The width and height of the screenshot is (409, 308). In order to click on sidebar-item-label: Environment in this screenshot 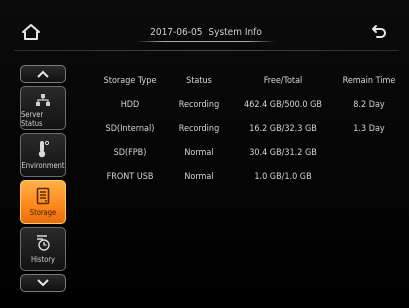, I will do `click(43, 165)`.